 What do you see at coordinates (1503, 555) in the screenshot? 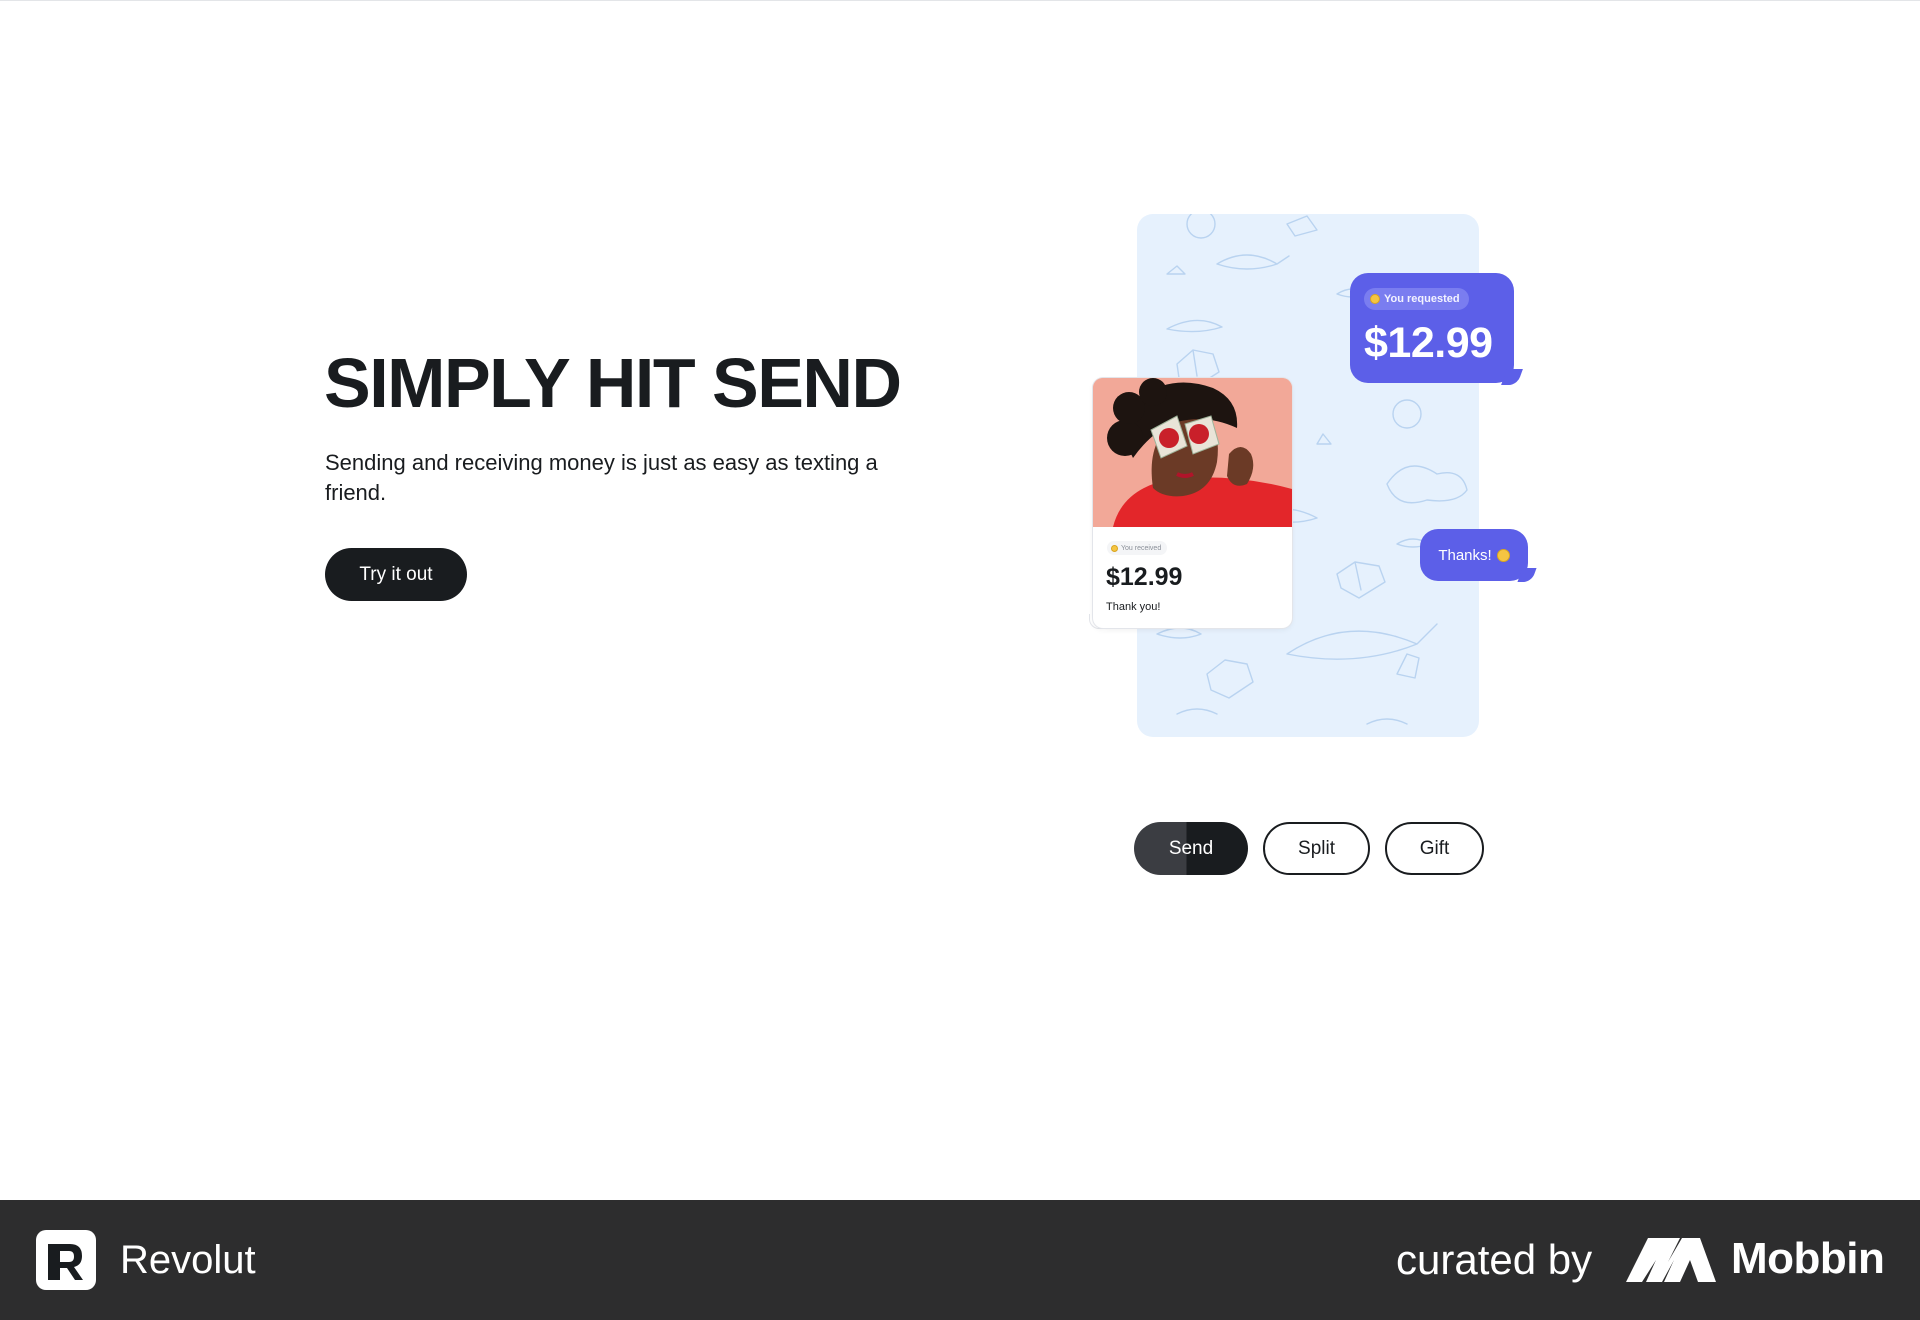
I see `grin-emoji-icon` at bounding box center [1503, 555].